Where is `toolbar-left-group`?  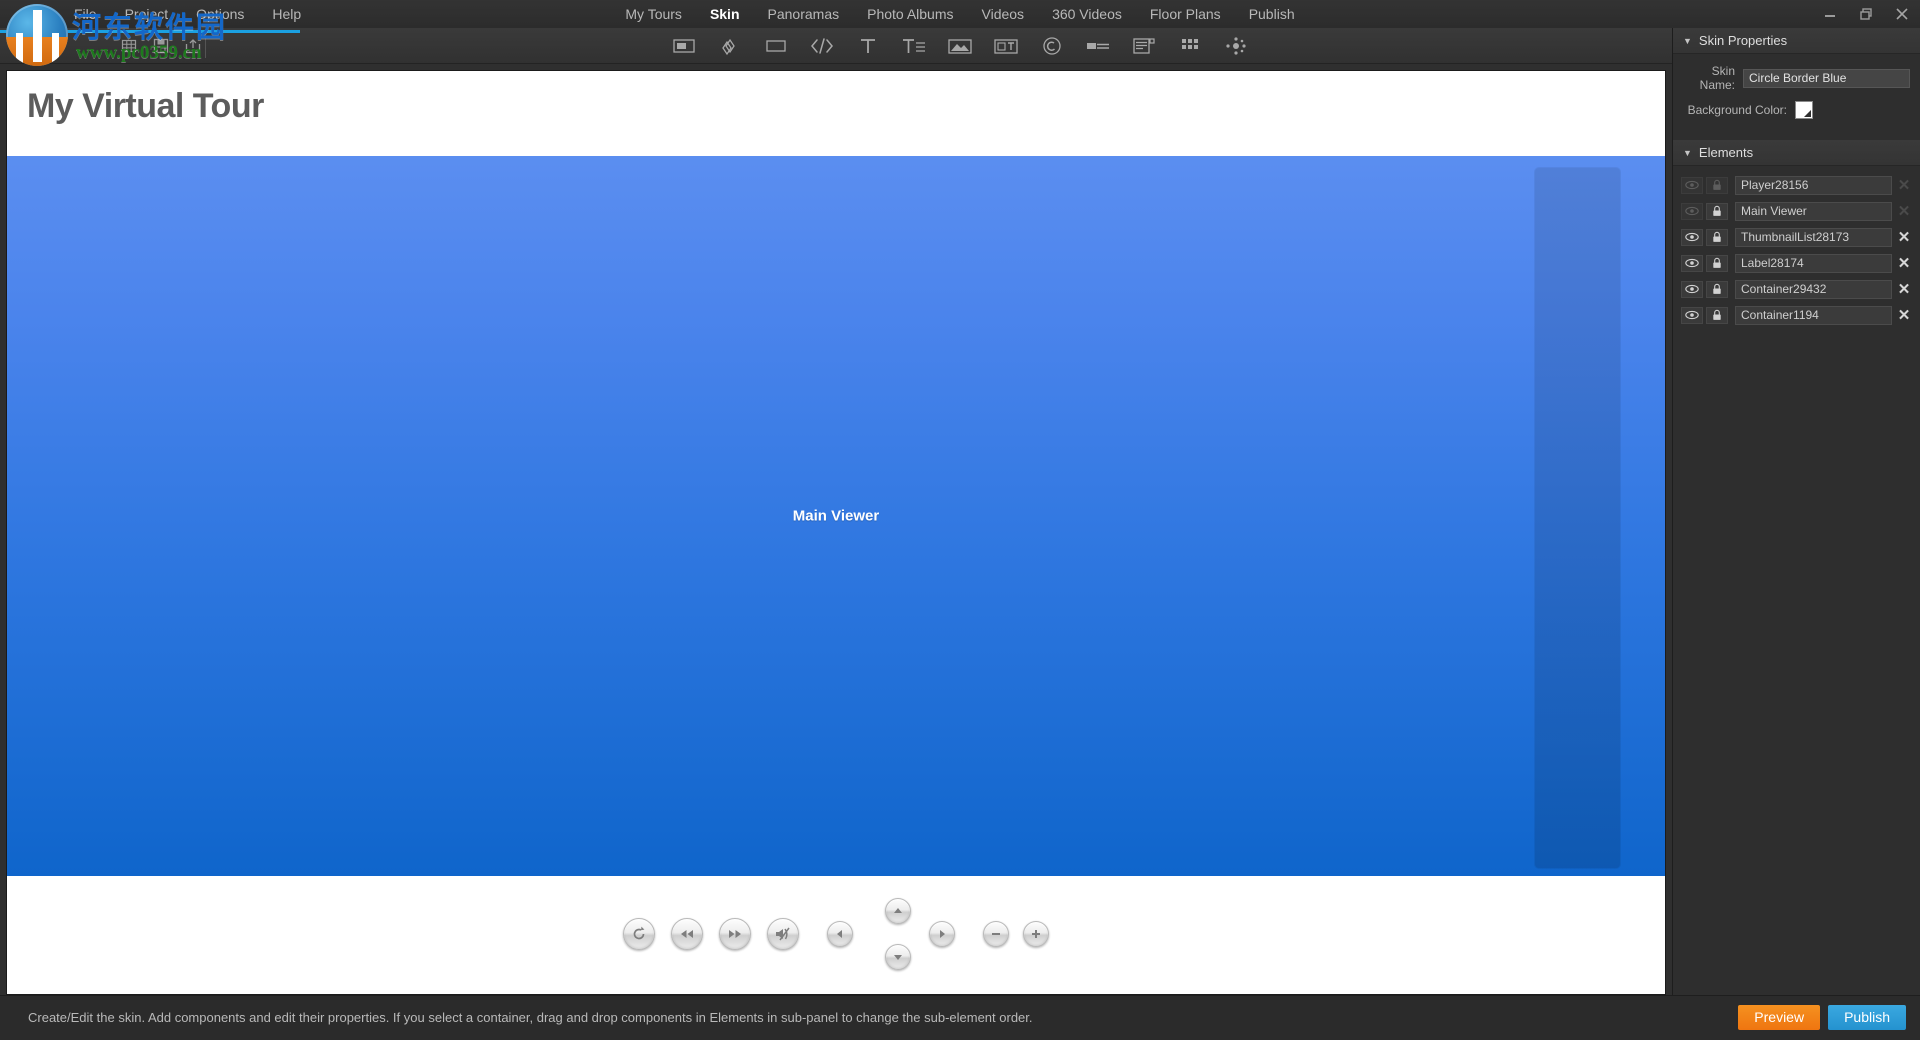
toolbar-left-group is located at coordinates (161, 46).